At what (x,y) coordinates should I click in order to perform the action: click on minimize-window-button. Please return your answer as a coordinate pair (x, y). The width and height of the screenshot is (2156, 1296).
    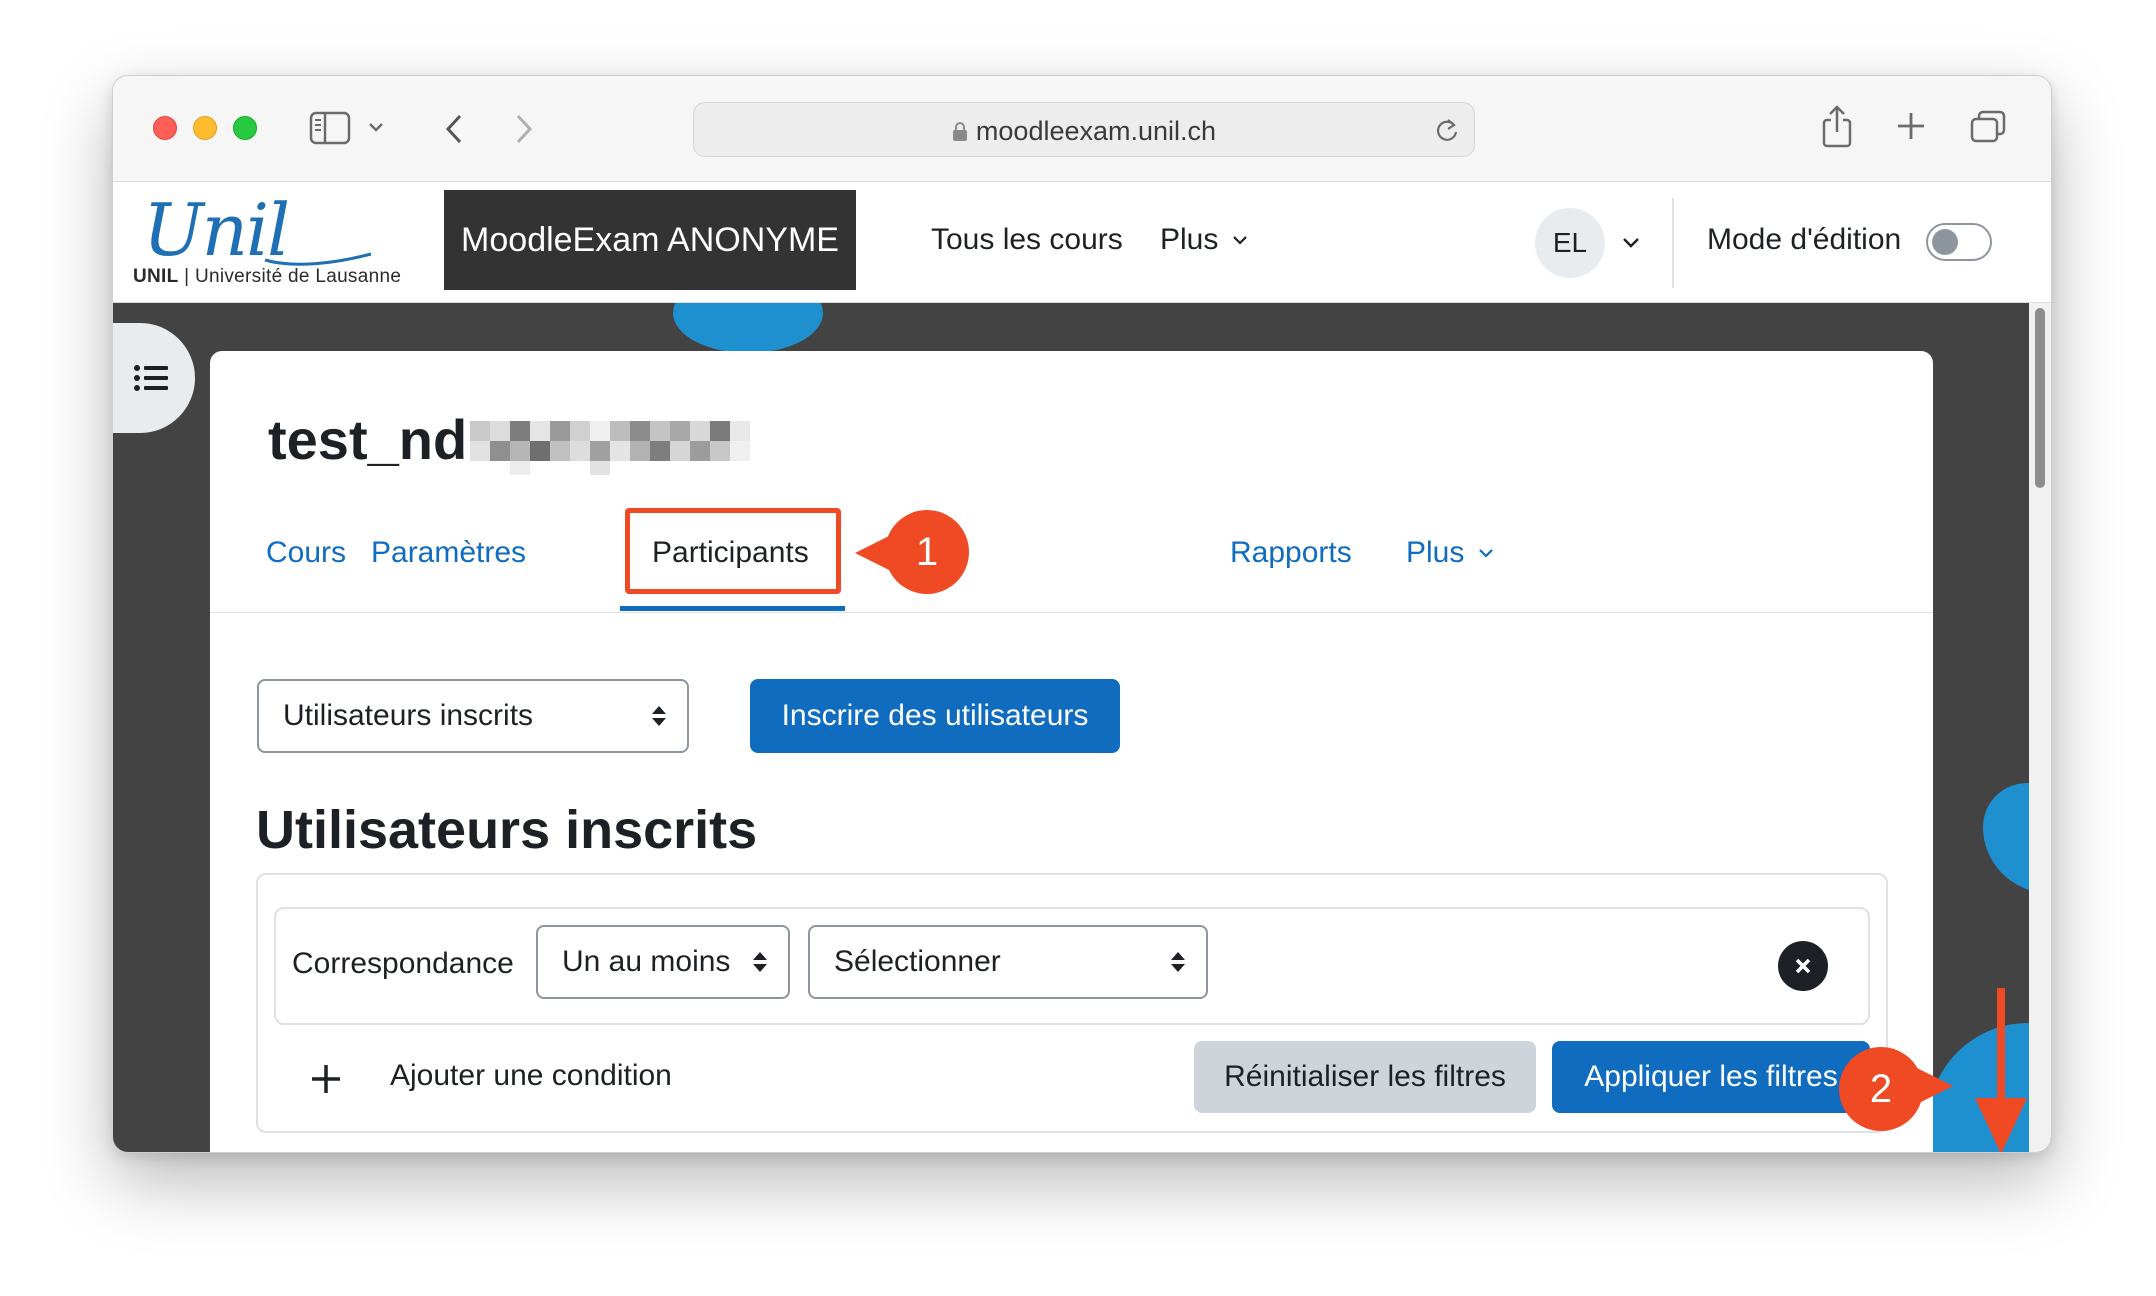
    Looking at the image, I should click on (205, 128).